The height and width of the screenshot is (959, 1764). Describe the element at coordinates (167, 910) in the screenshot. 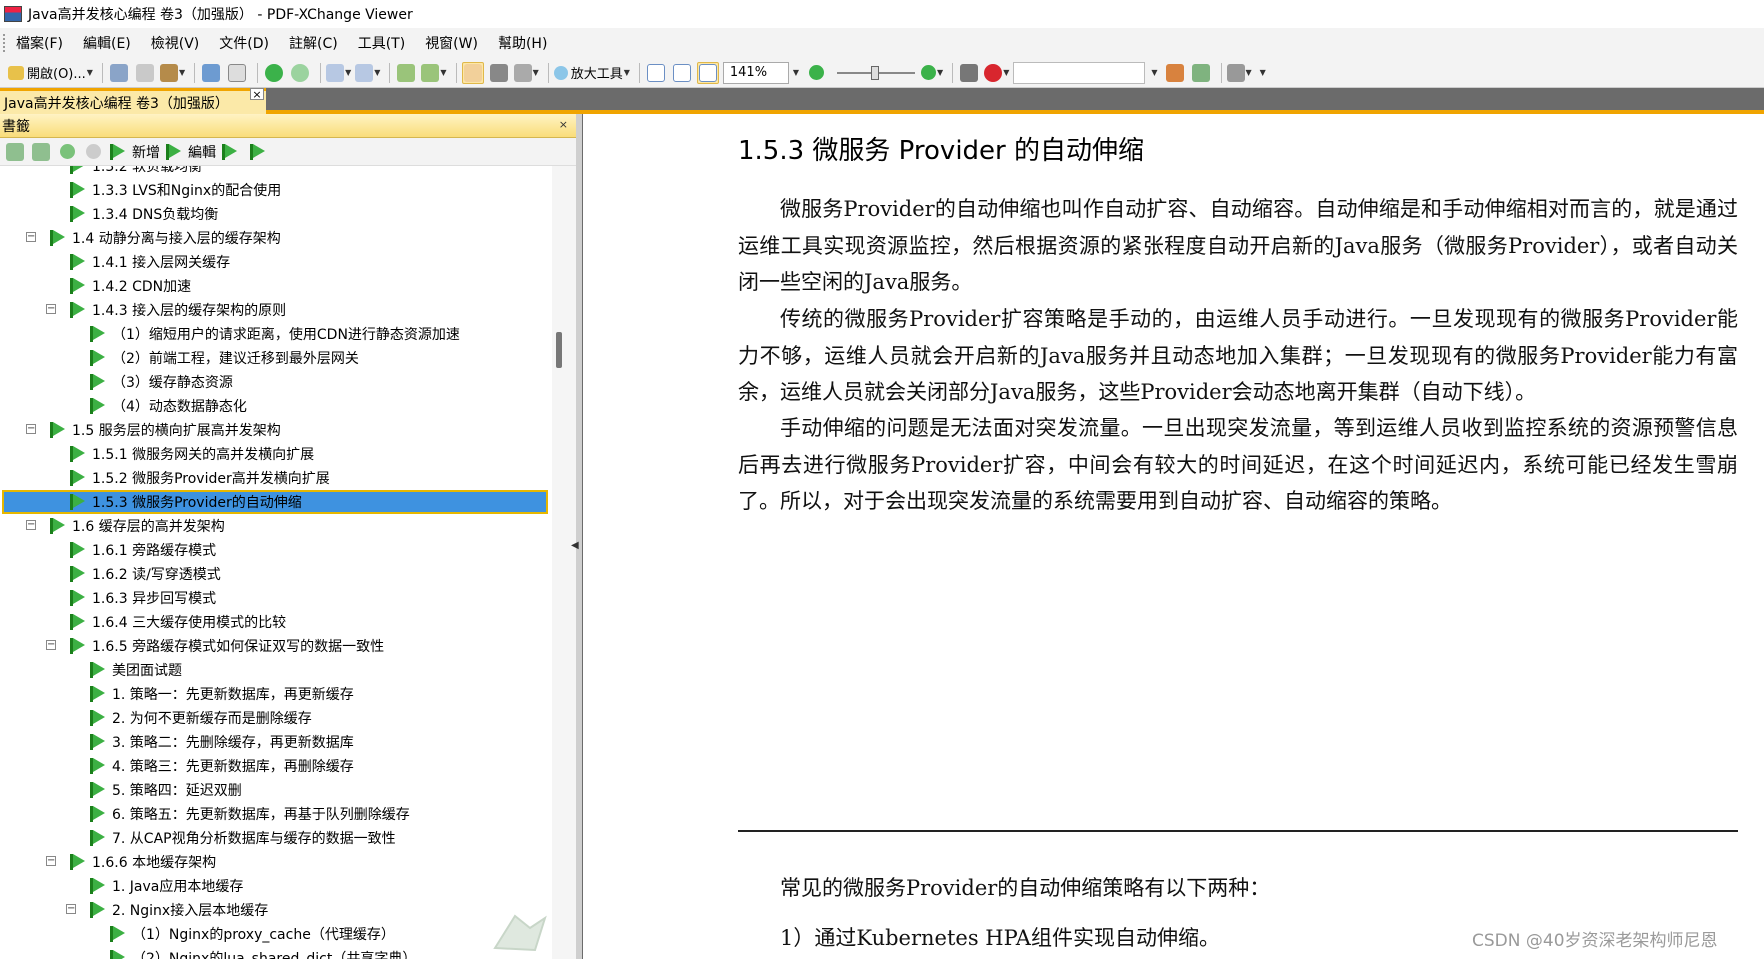

I see `bookmark-item: − 2. Nginx接入层本地缓存` at that location.